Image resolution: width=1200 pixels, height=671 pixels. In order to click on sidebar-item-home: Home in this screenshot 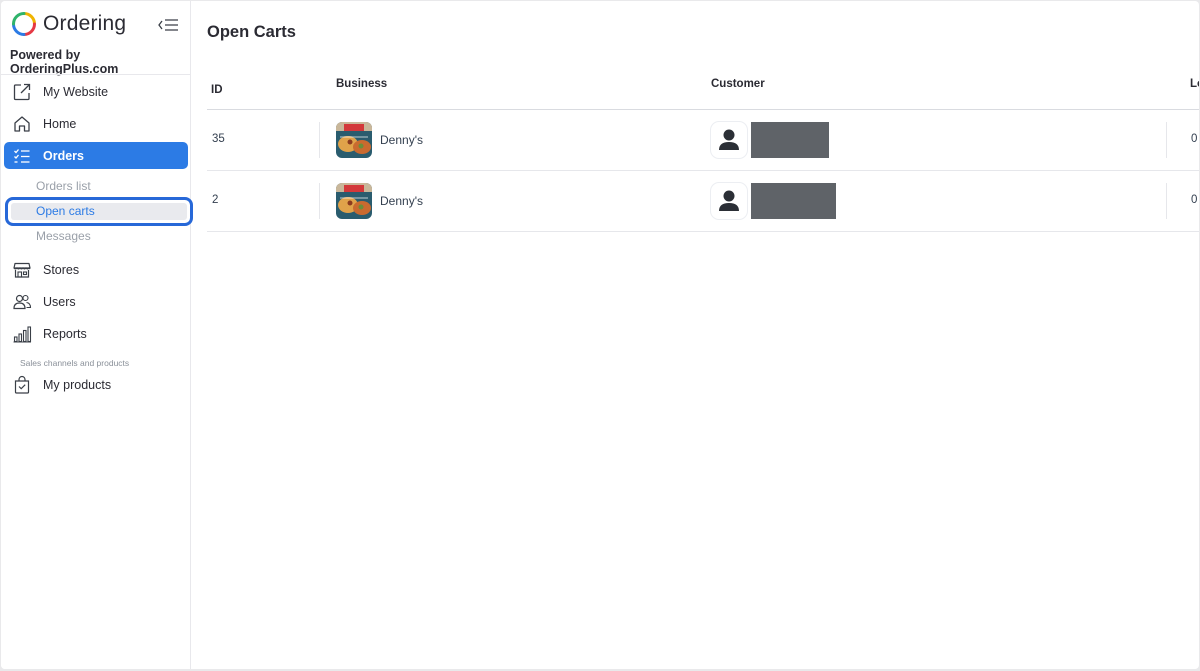, I will do `click(96, 123)`.